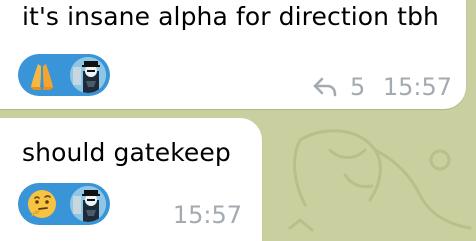 The image size is (476, 241). I want to click on message-text: should gatekeep, so click(126, 152).